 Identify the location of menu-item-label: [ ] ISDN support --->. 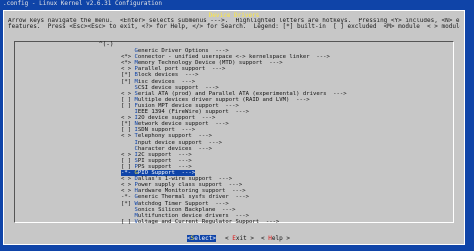
(158, 130).